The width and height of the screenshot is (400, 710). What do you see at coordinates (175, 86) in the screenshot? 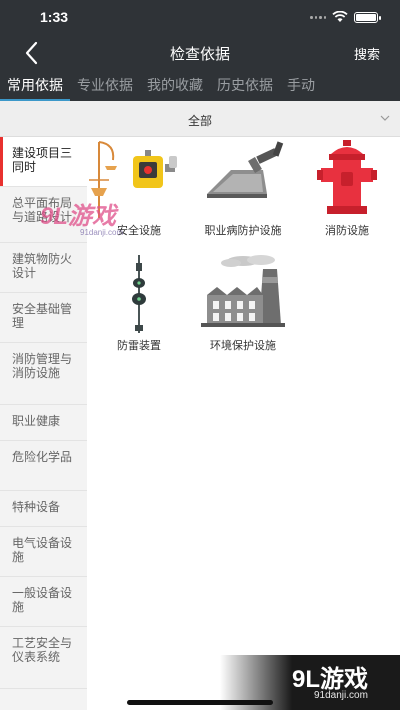
I see `tab-favorites: 我的收藏` at bounding box center [175, 86].